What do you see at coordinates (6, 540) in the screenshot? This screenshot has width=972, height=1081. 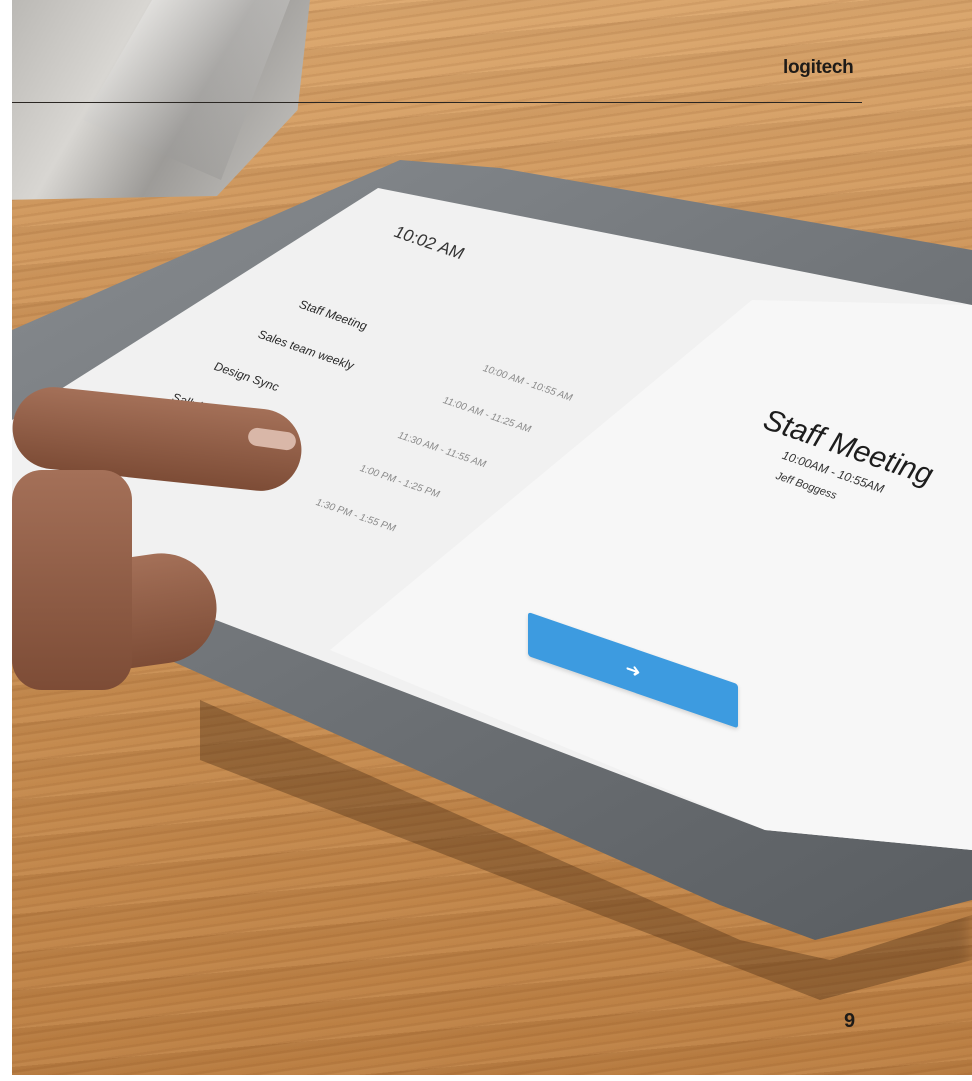 I see `left-margin` at bounding box center [6, 540].